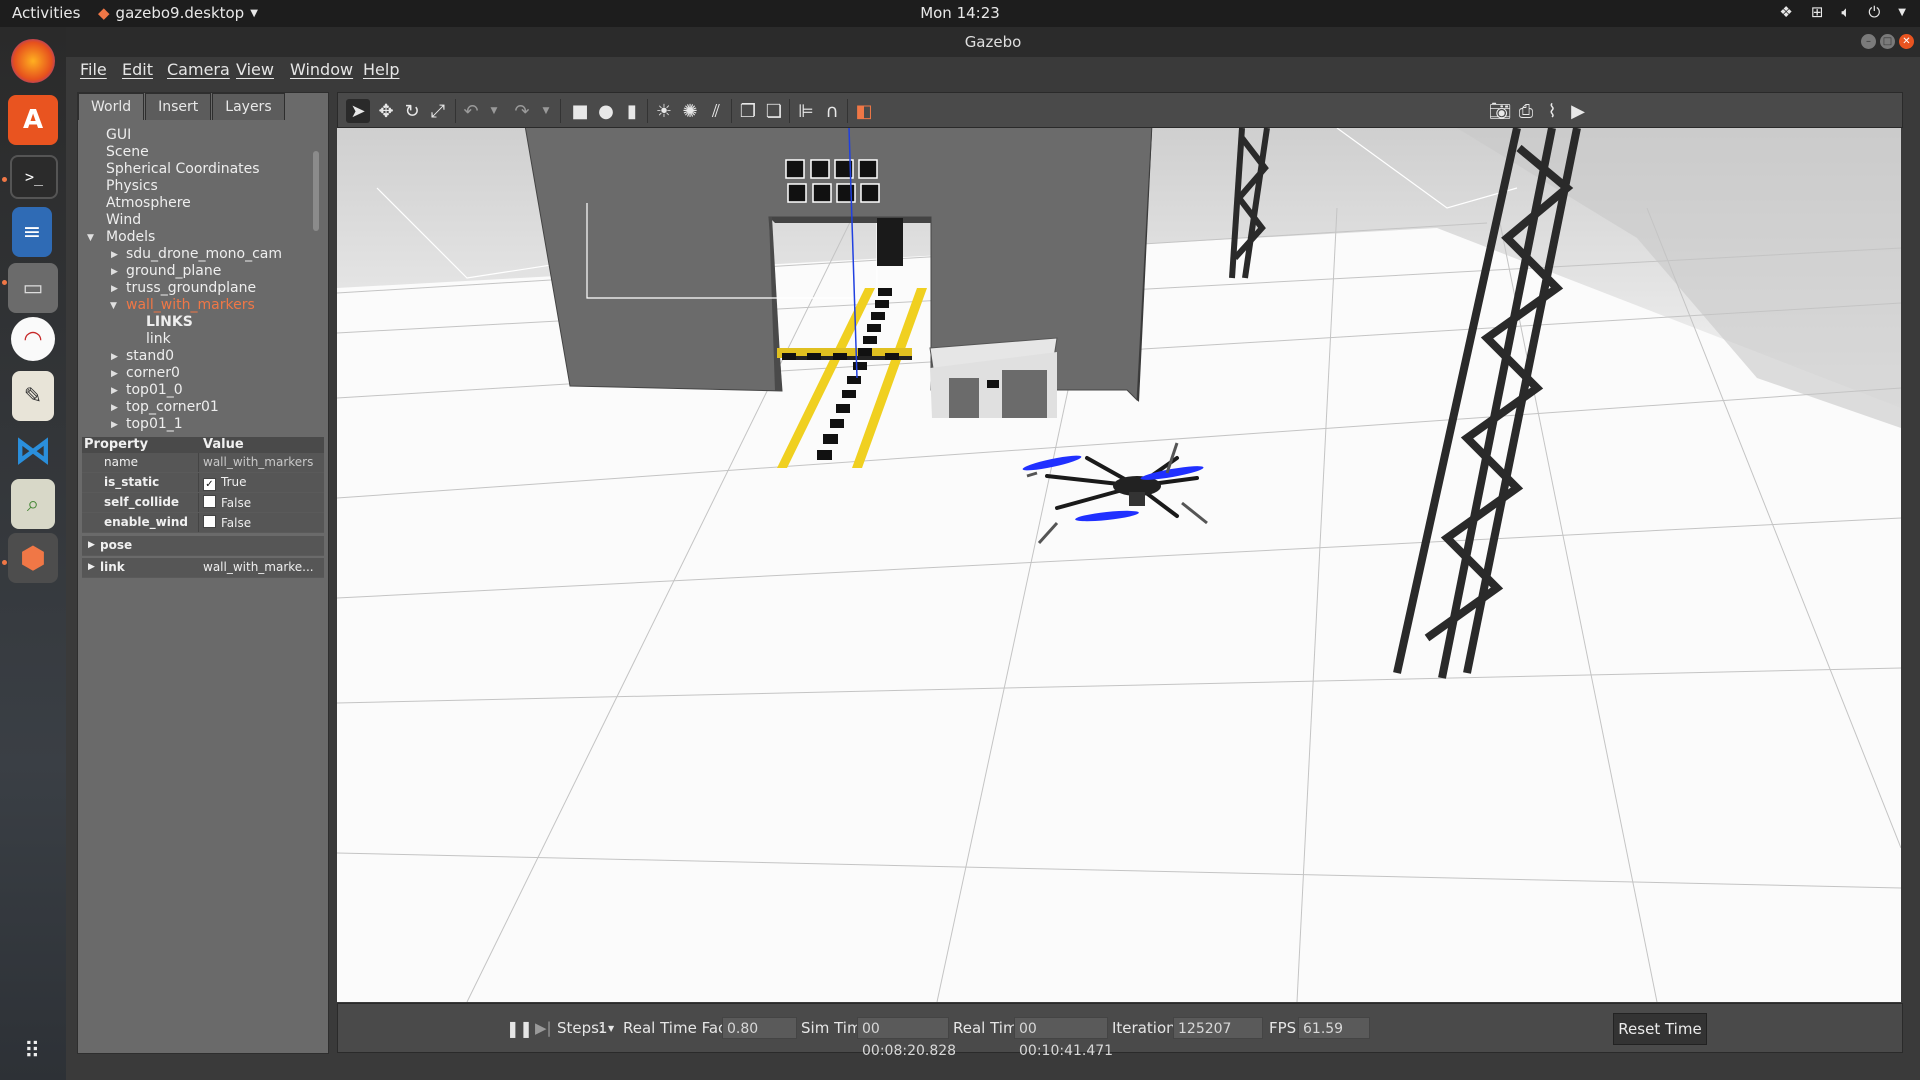 This screenshot has height=1080, width=1920. Describe the element at coordinates (664, 111) in the screenshot. I see `point-light-icon: ☀` at that location.